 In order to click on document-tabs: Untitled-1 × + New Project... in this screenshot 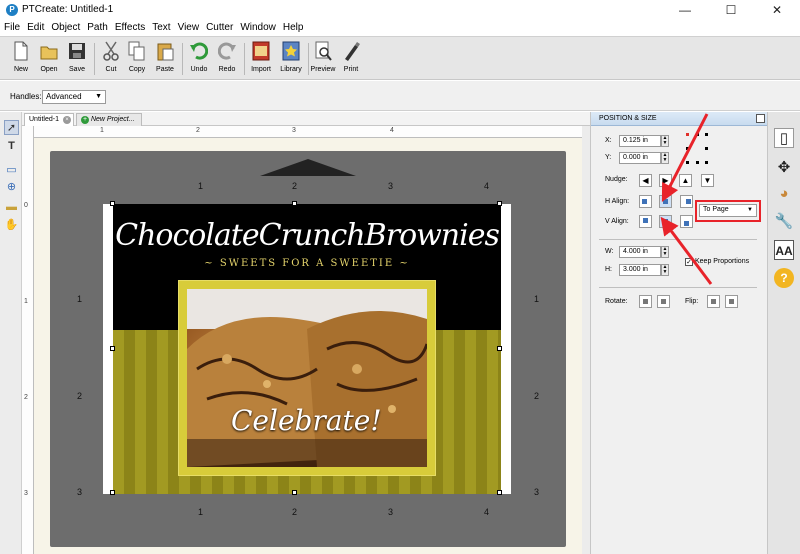, I will do `click(306, 119)`.